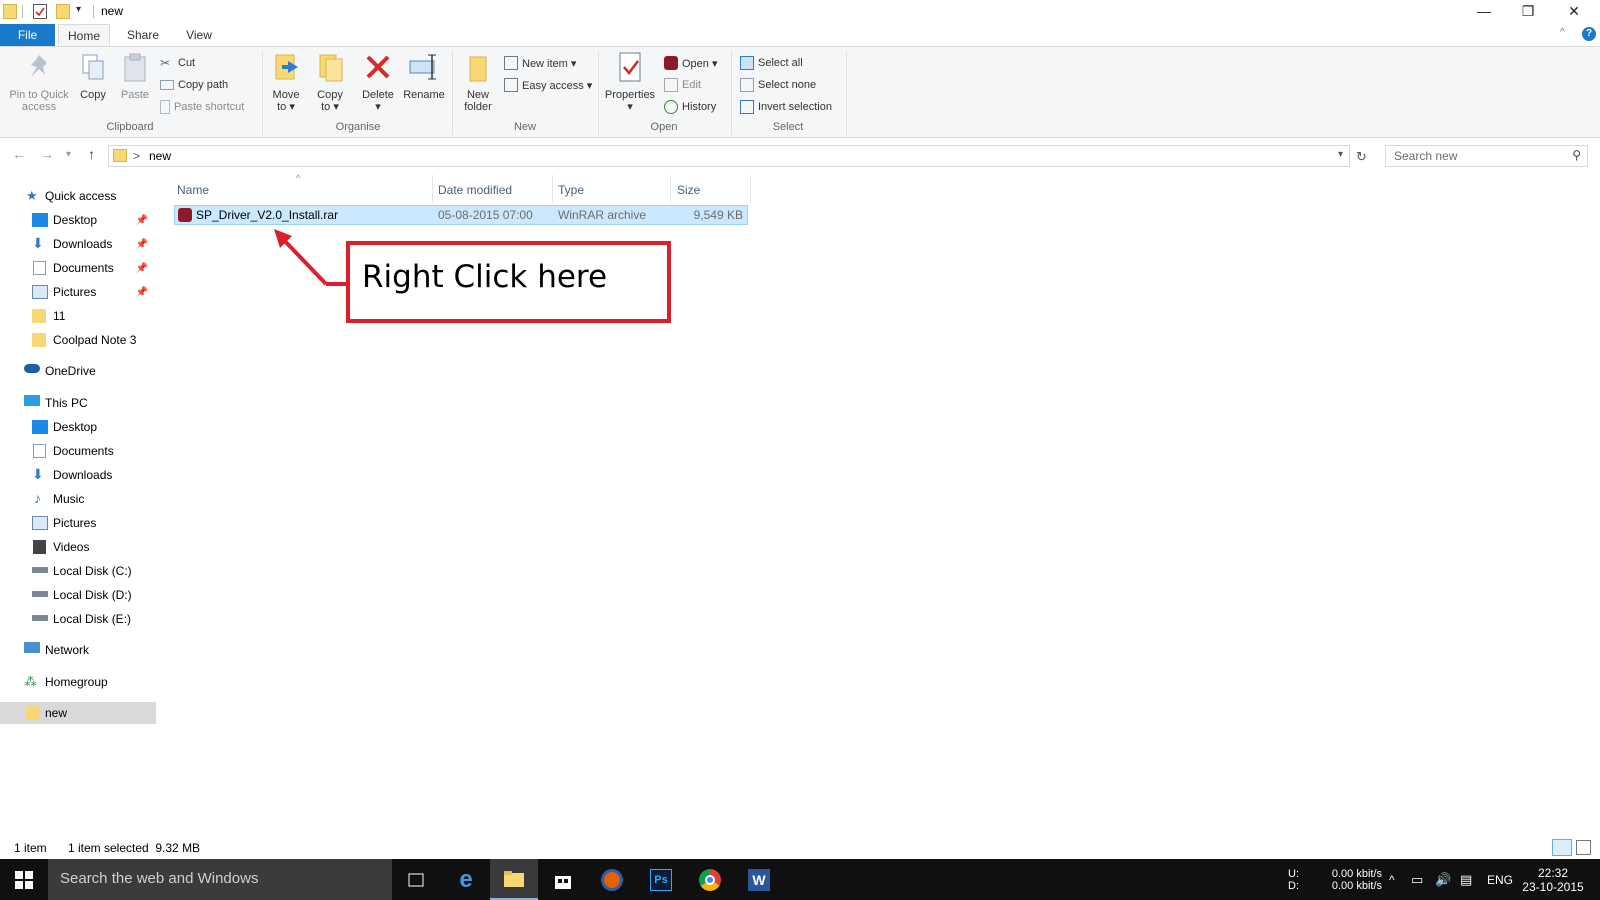 The image size is (1600, 900). What do you see at coordinates (68, 154) in the screenshot?
I see `recent-locations-icon: ▾` at bounding box center [68, 154].